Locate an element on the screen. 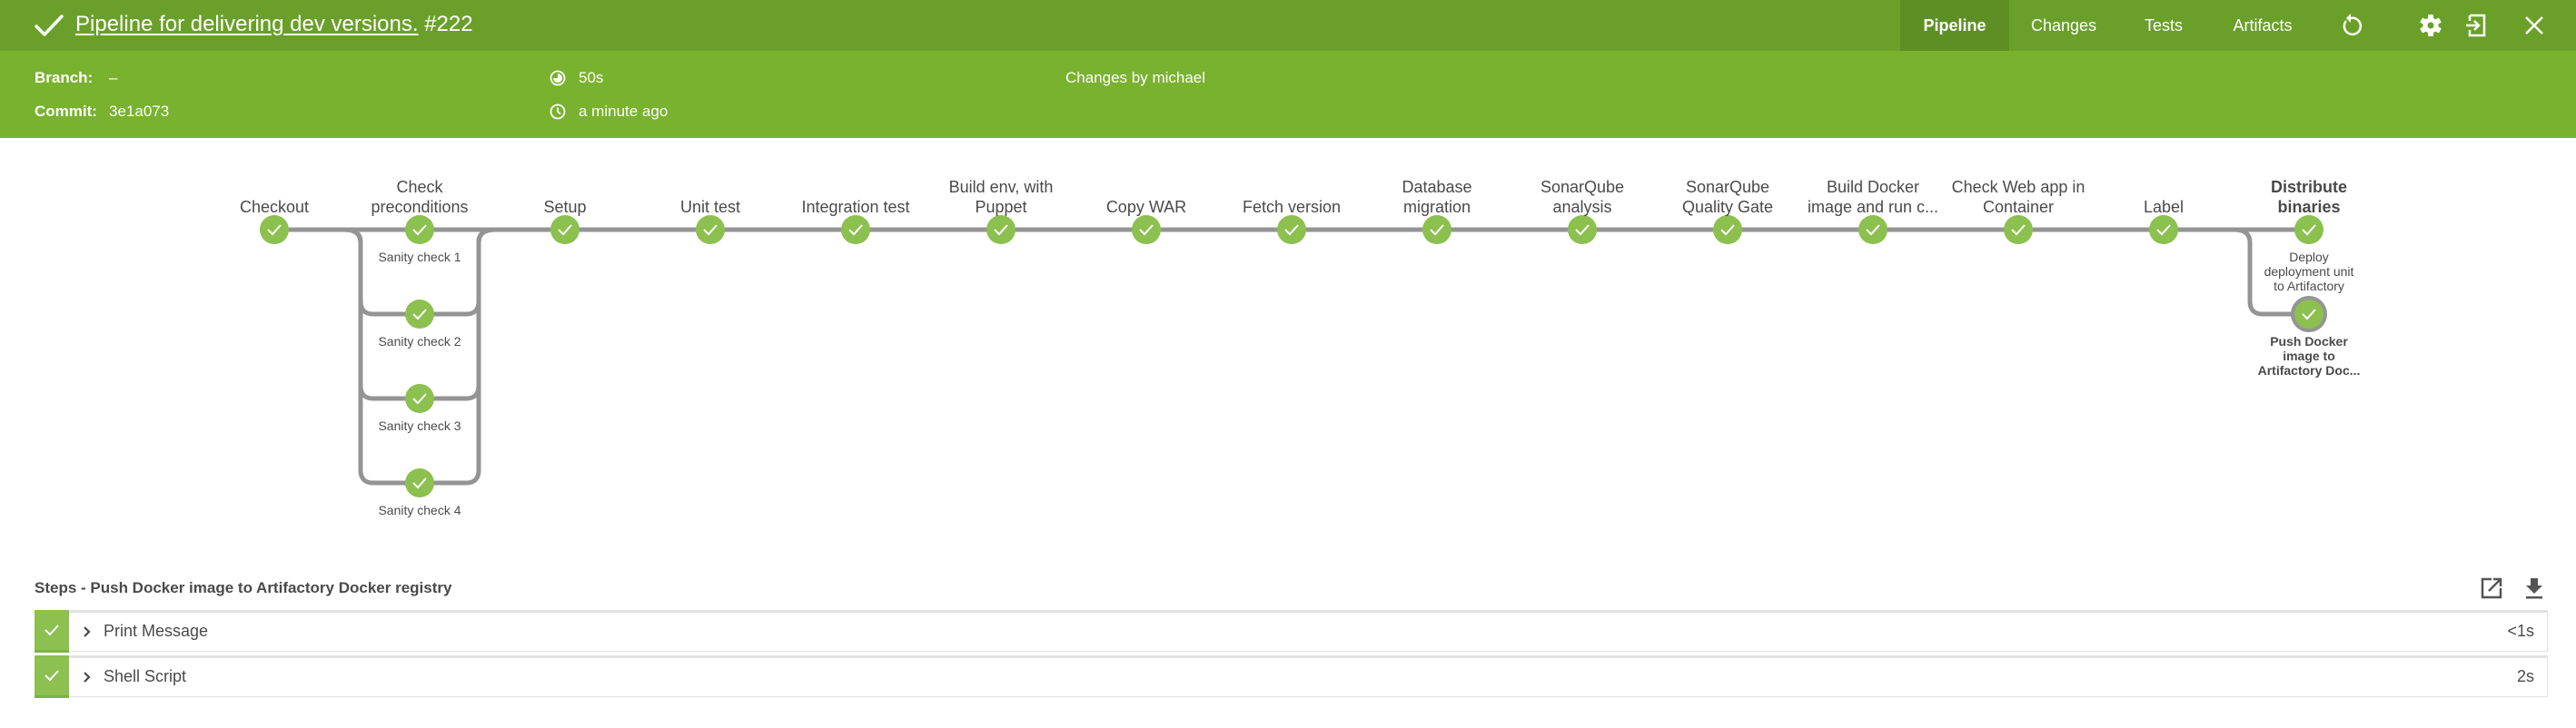  step-duration: <1s is located at coordinates (2520, 631).